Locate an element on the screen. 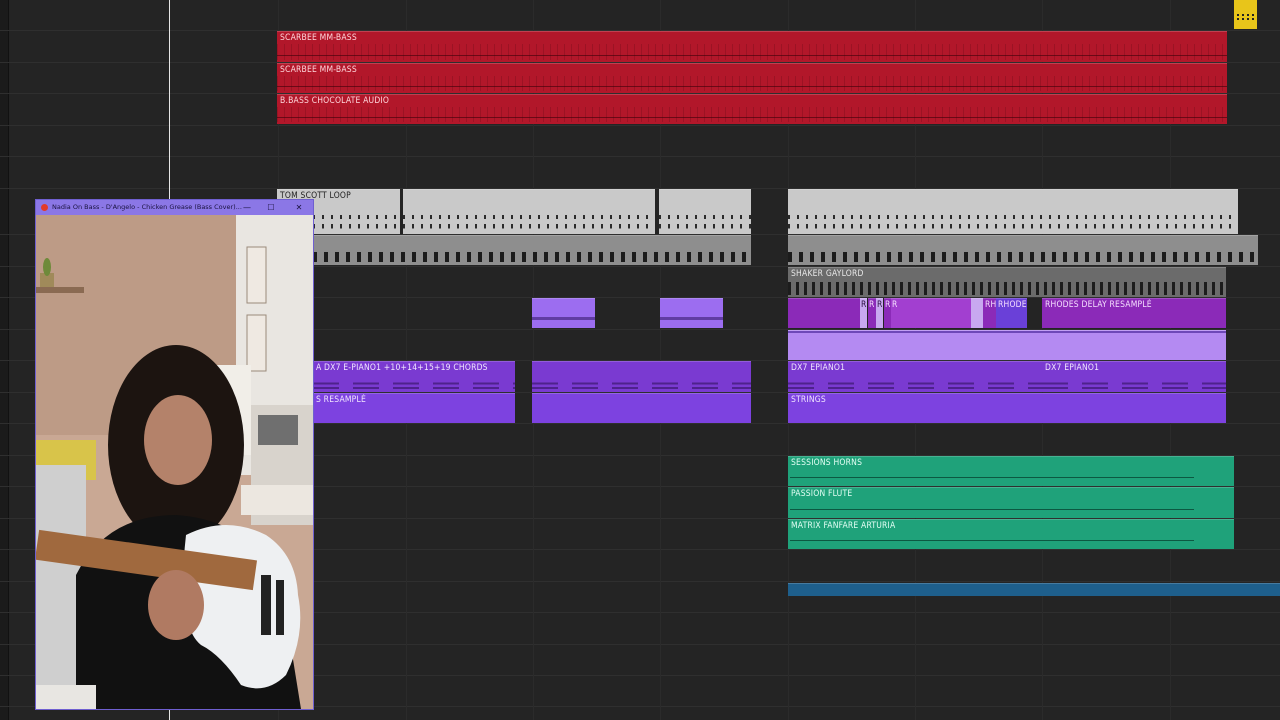 Image resolution: width=1280 pixels, height=720 pixels. youtube-icon is located at coordinates (44, 207).